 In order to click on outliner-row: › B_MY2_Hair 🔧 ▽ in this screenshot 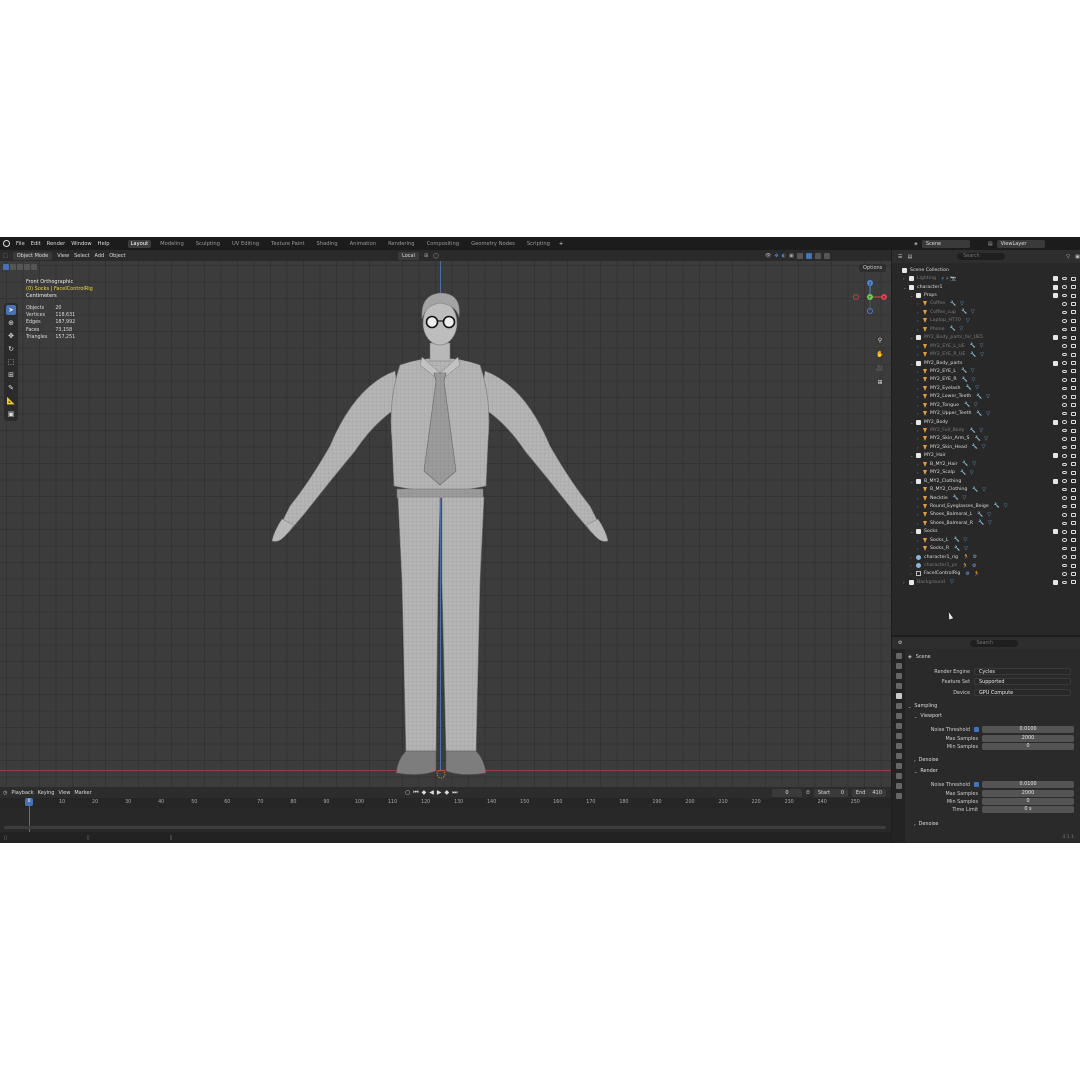, I will do `click(986, 464)`.